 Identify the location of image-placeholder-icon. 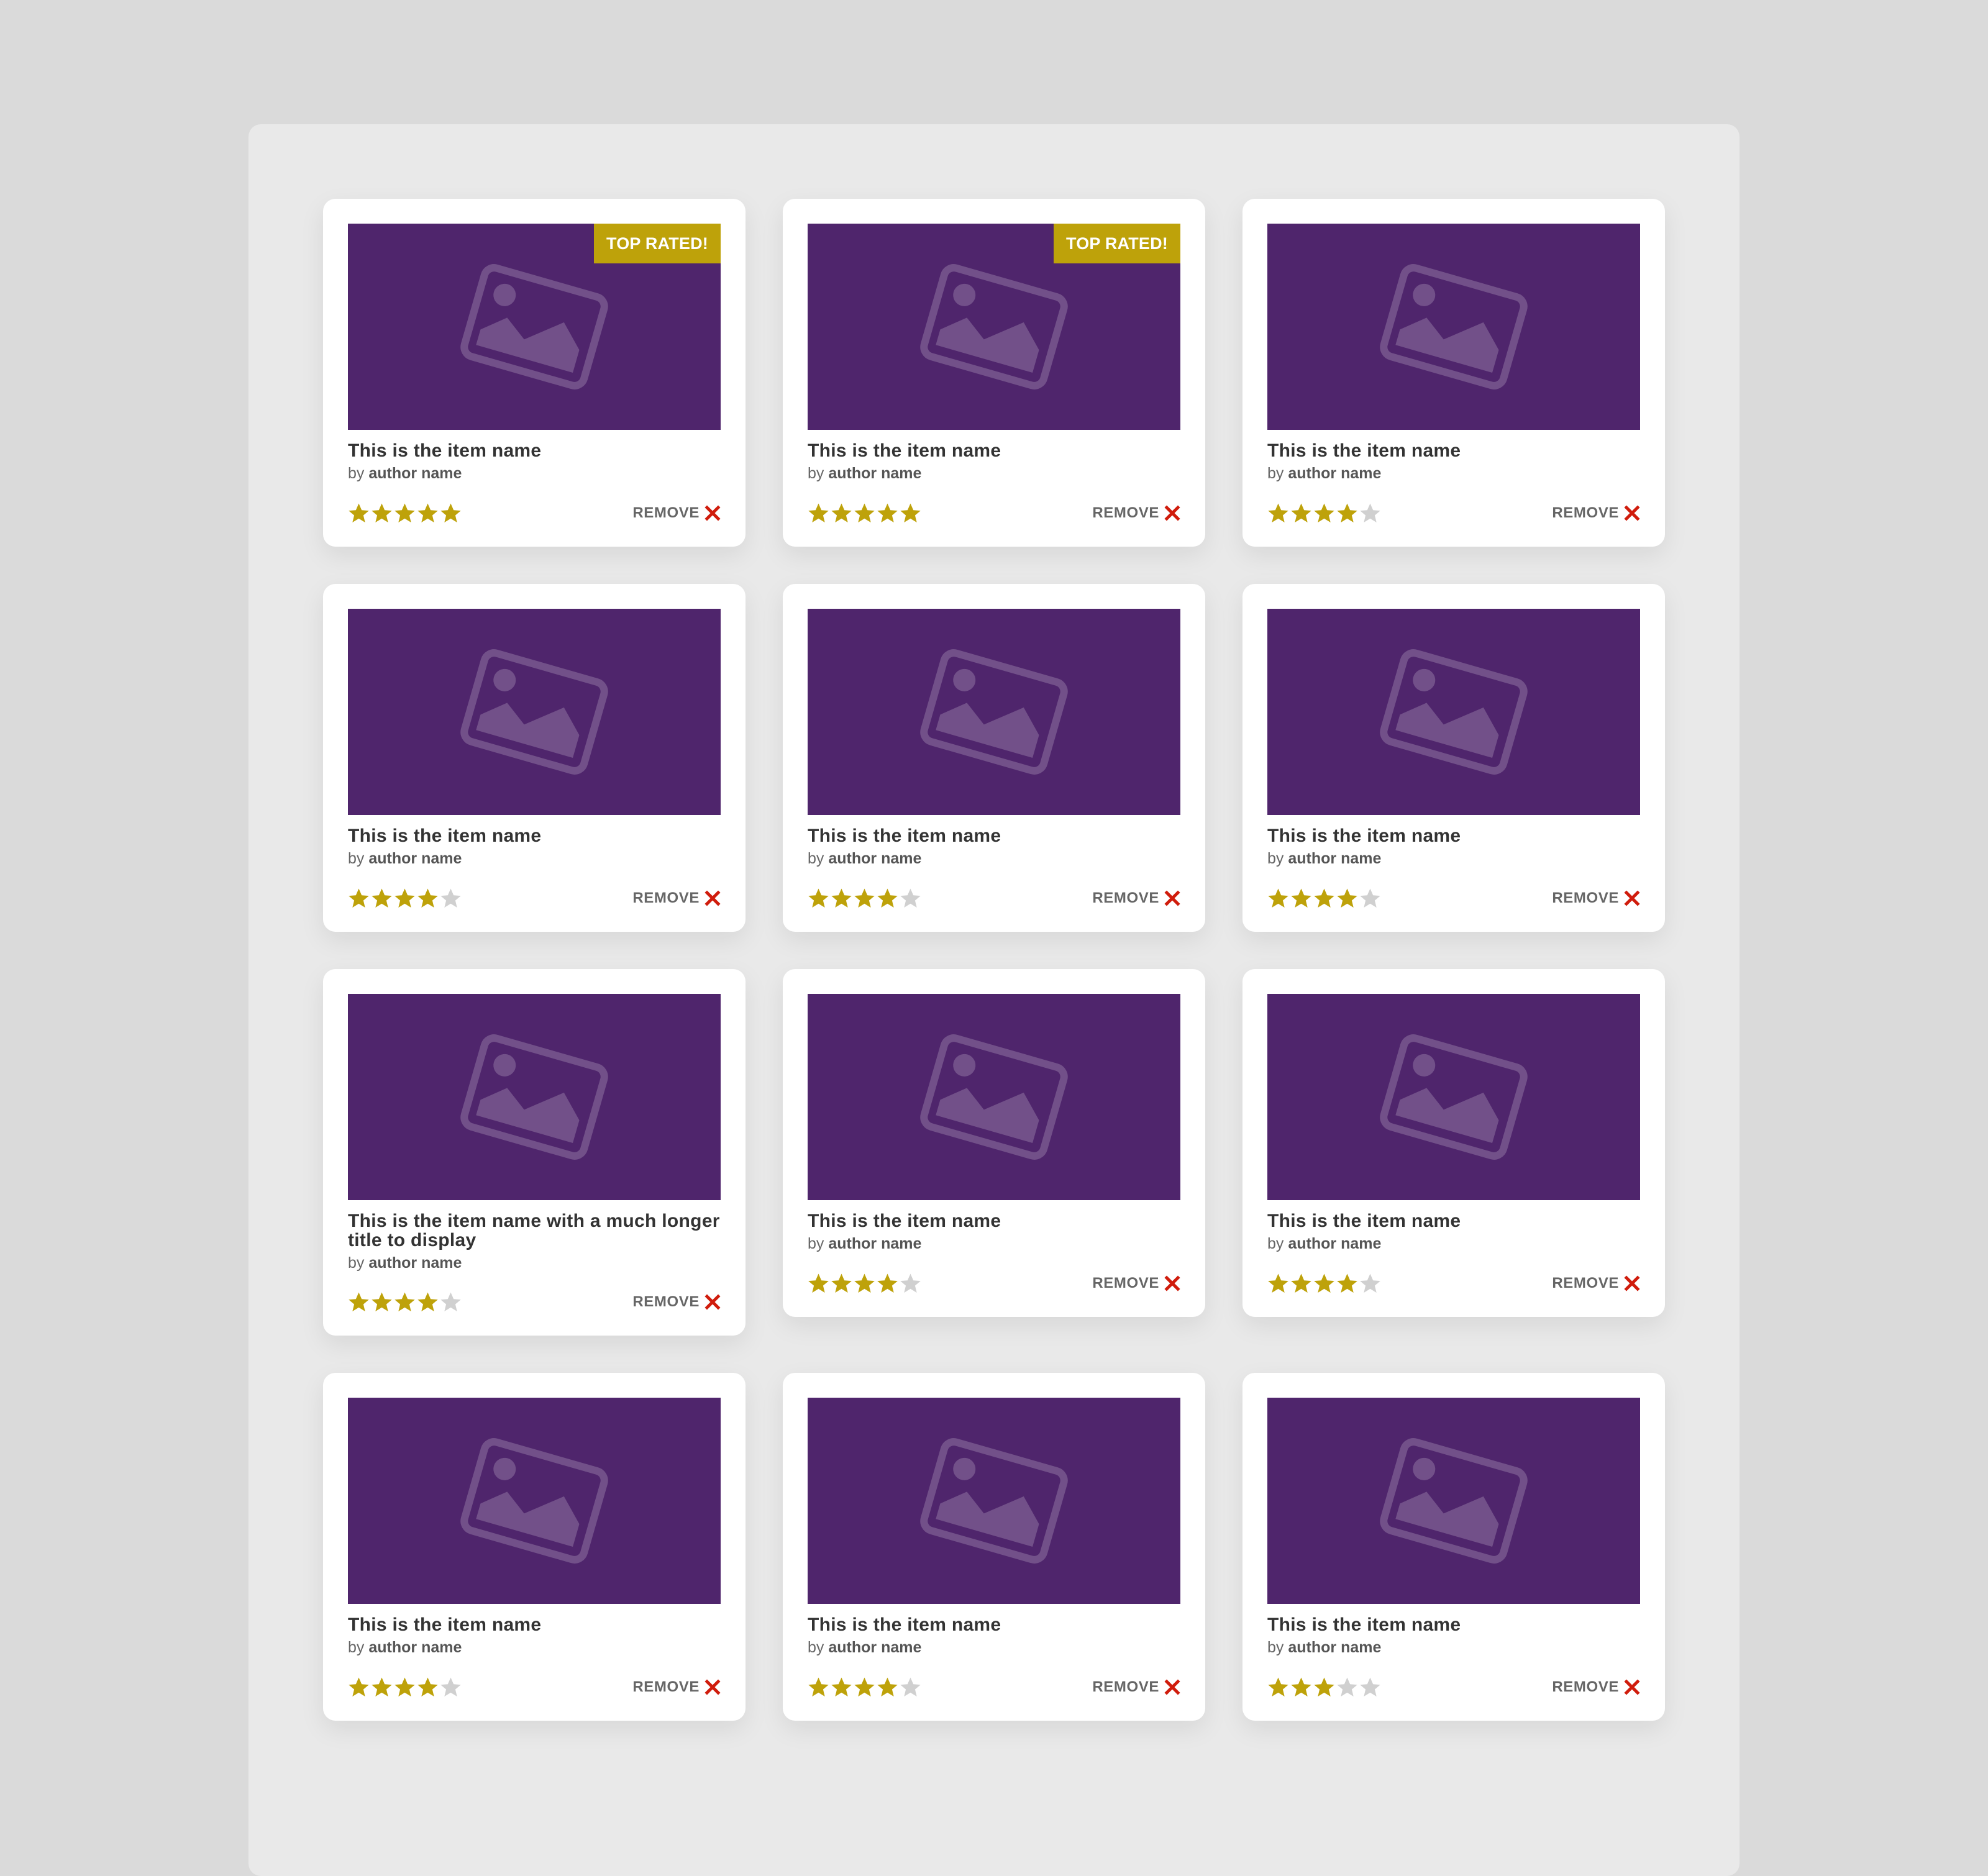
(1453, 1097).